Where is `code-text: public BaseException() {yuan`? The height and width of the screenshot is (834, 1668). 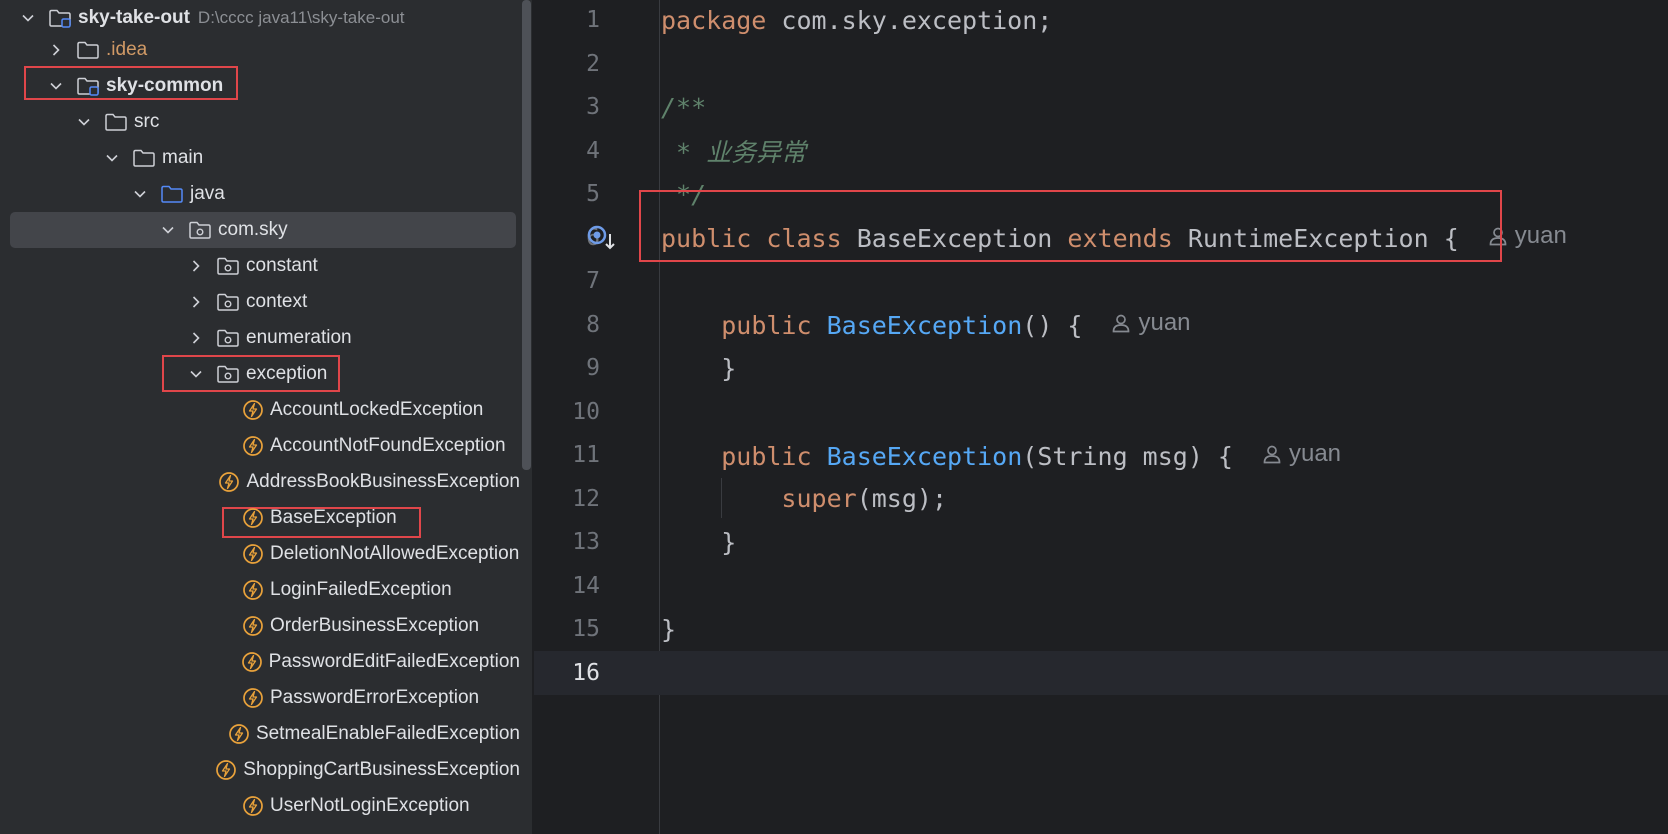
code-text: public BaseException() {yuan is located at coordinates (926, 324).